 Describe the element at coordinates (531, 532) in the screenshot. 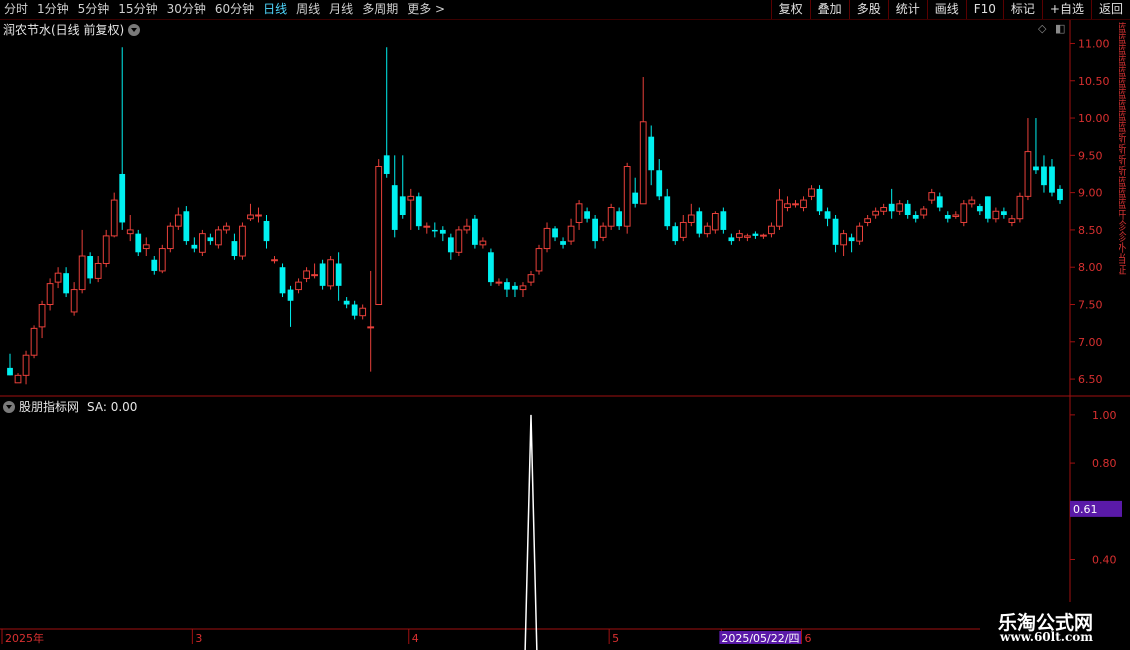

I see `sa-indicator-line` at that location.